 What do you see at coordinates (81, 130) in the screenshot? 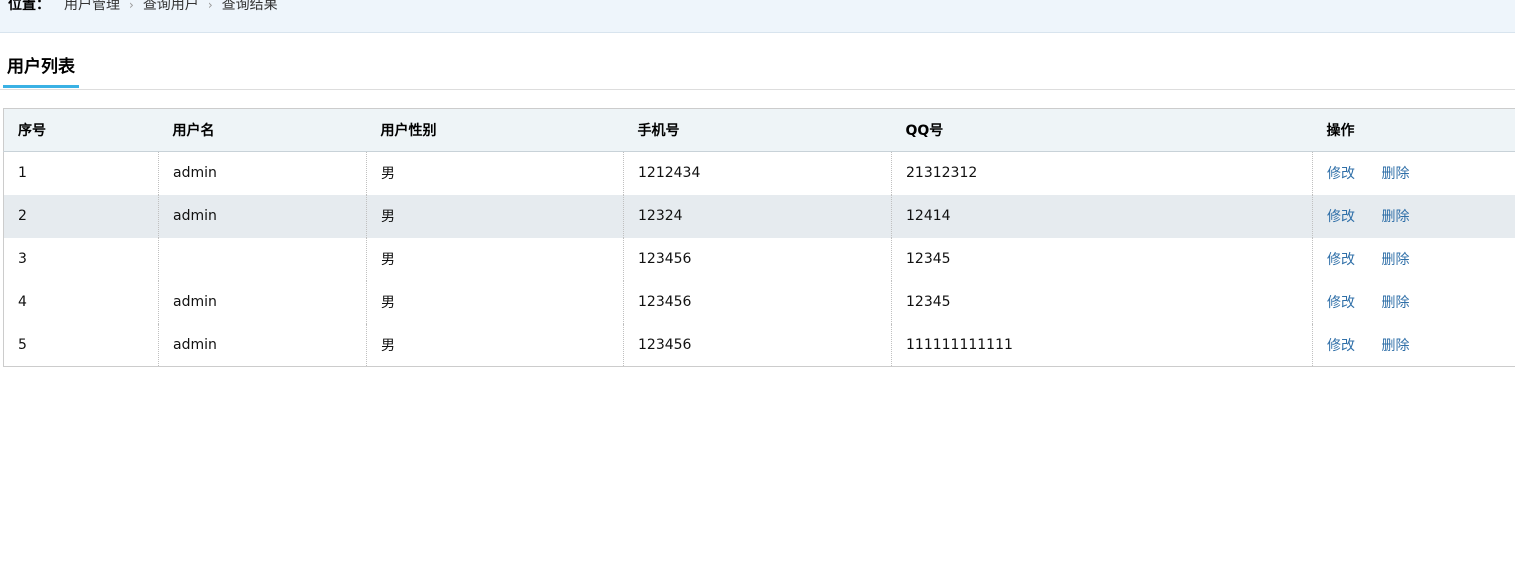
I see `column-header-index: 序号` at bounding box center [81, 130].